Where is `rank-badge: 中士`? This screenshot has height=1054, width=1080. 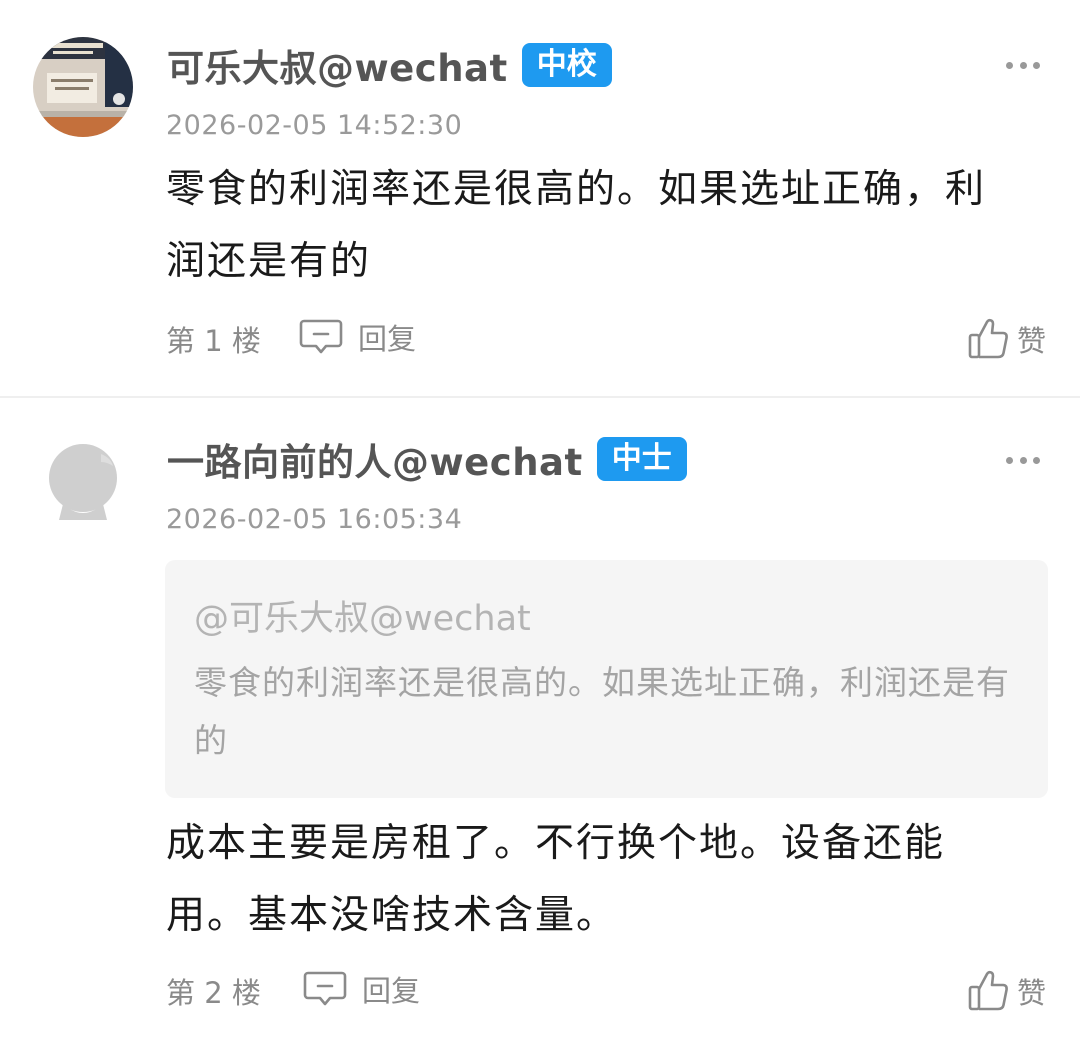 rank-badge: 中士 is located at coordinates (641, 459).